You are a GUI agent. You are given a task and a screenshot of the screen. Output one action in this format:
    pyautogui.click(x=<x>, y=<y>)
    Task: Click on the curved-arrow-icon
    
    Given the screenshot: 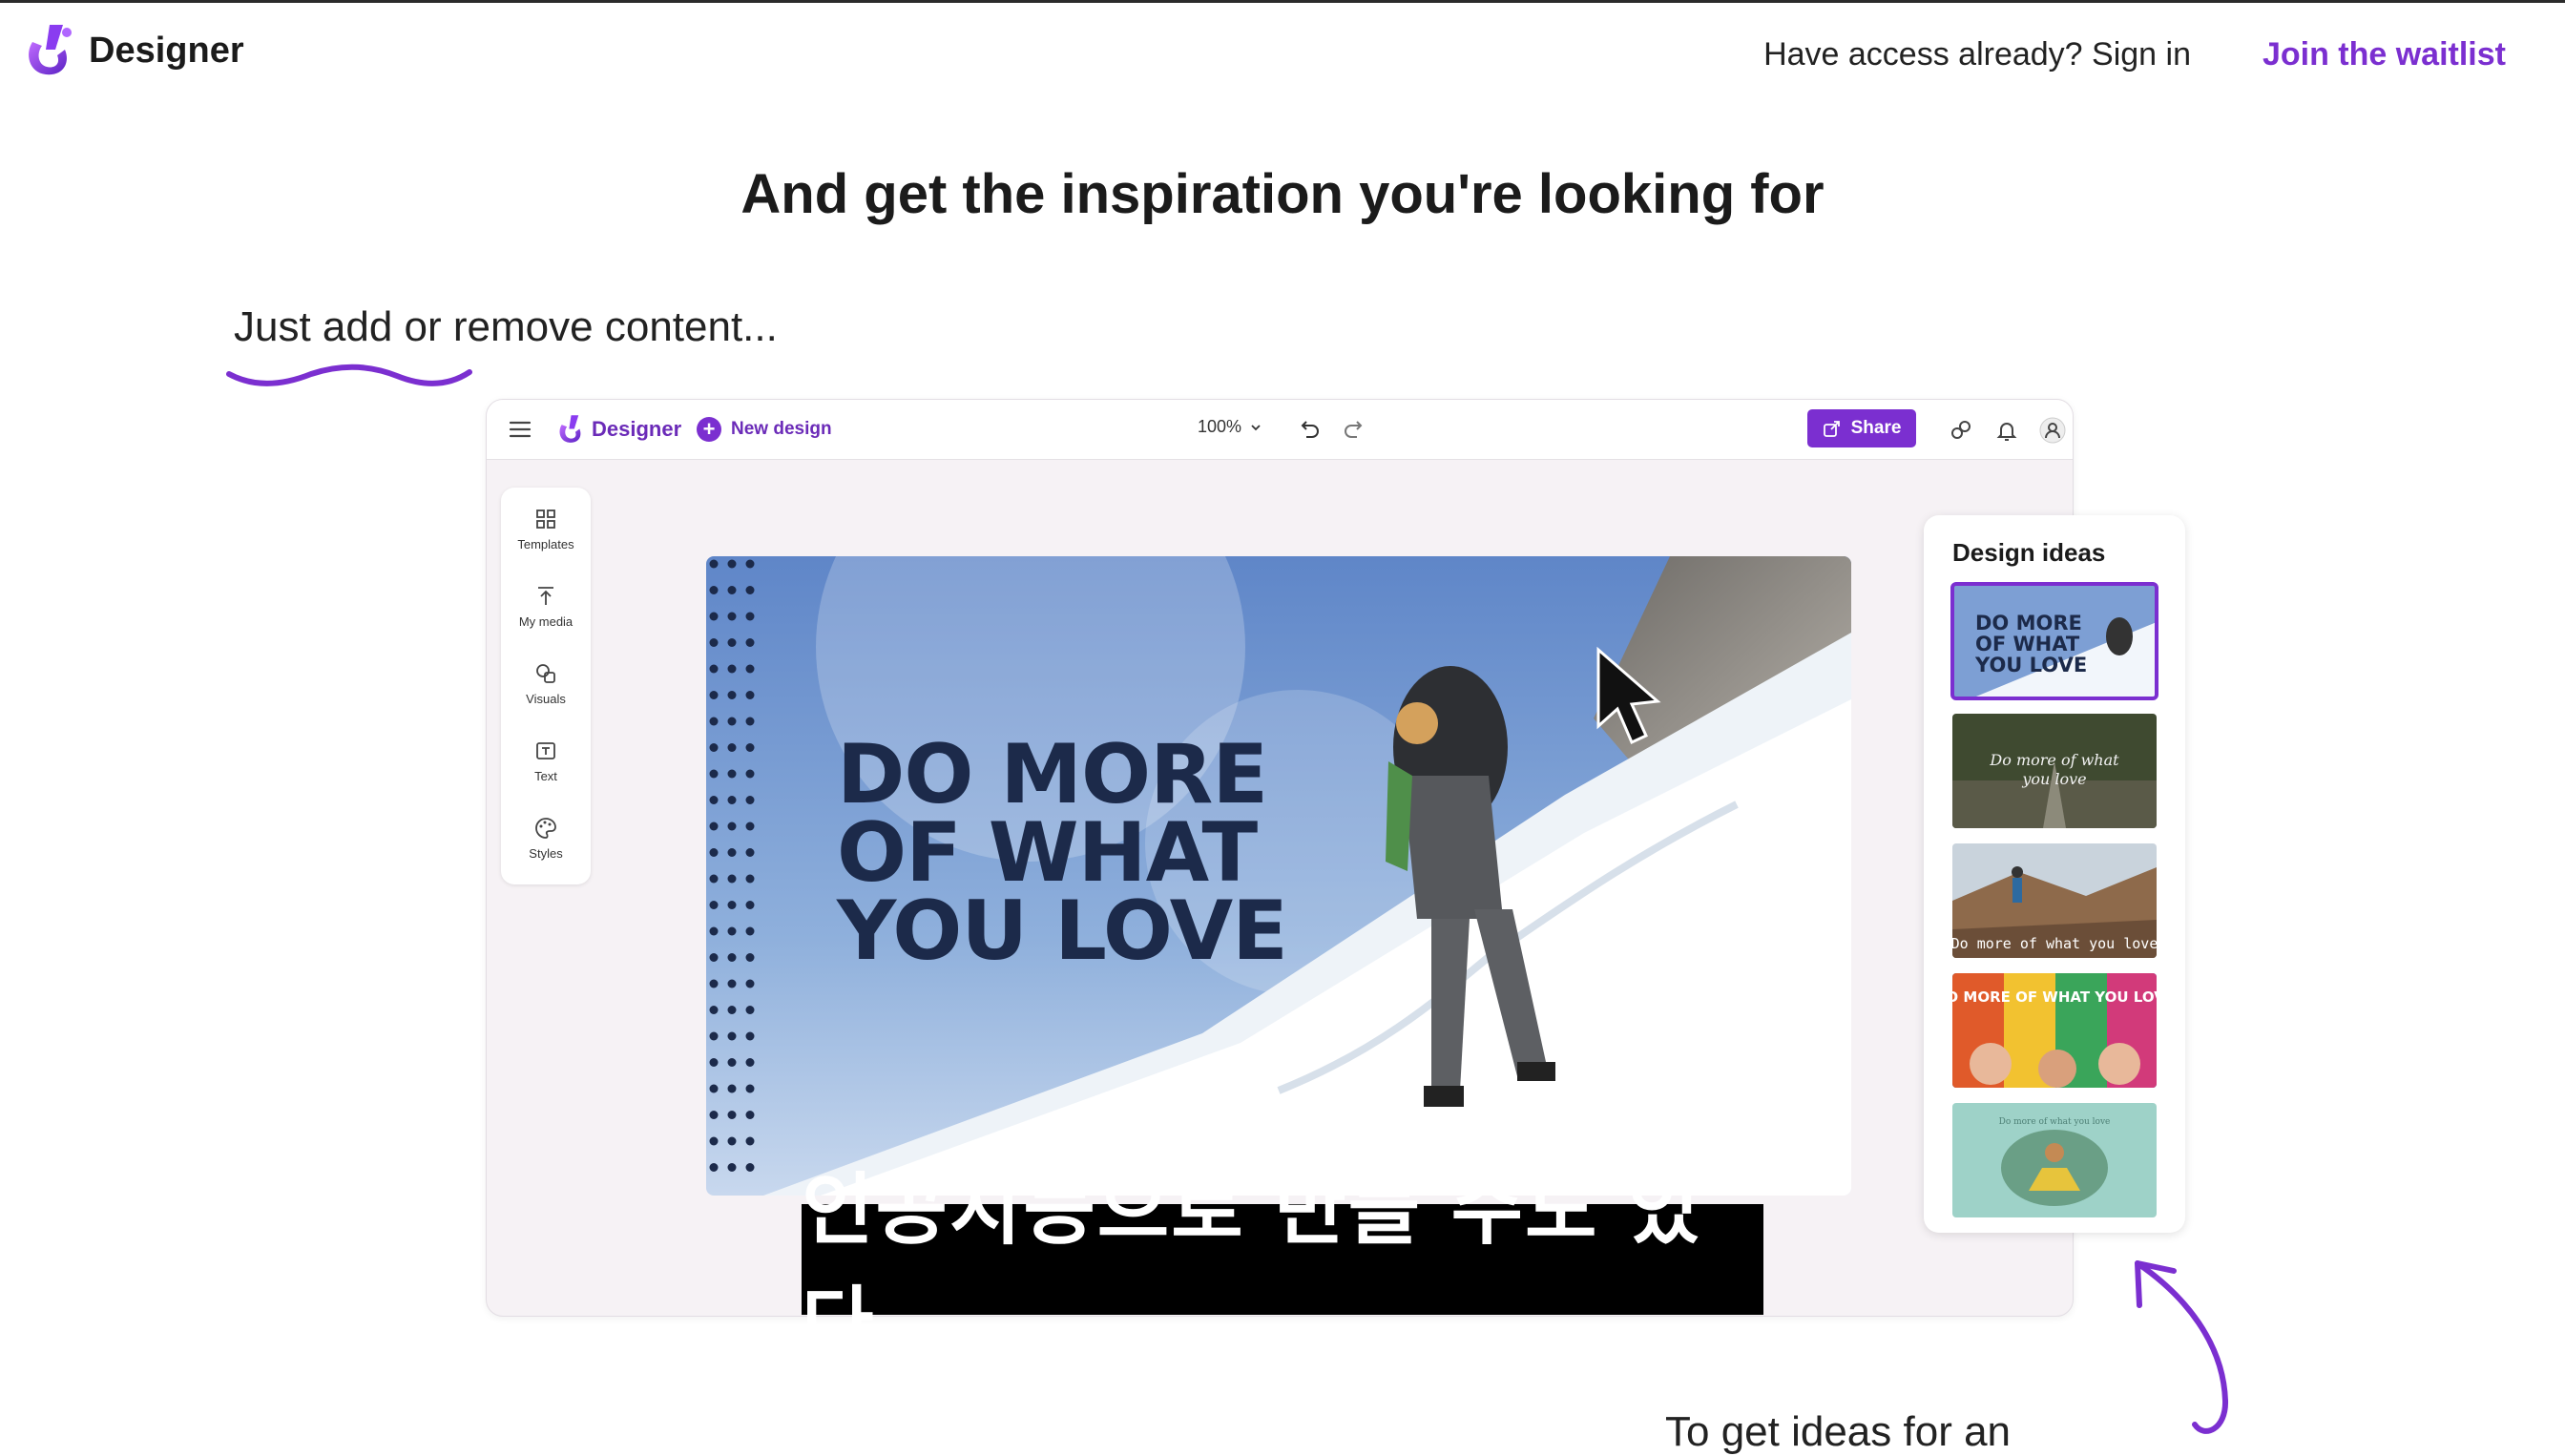 What is the action you would take?
    pyautogui.click(x=2182, y=1347)
    